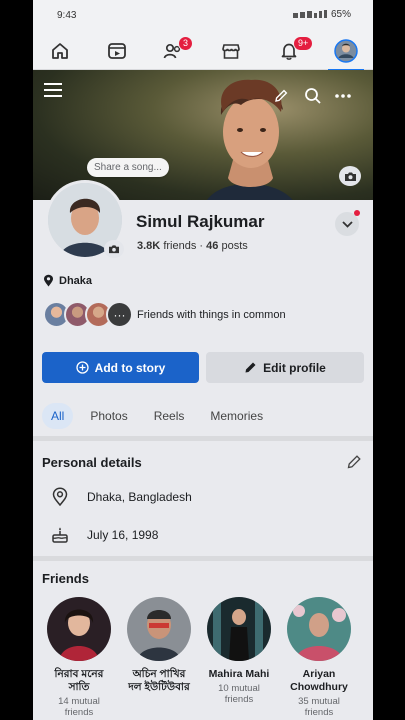 The width and height of the screenshot is (405, 720). Describe the element at coordinates (108, 416) in the screenshot. I see `tab-photos: Photos` at that location.